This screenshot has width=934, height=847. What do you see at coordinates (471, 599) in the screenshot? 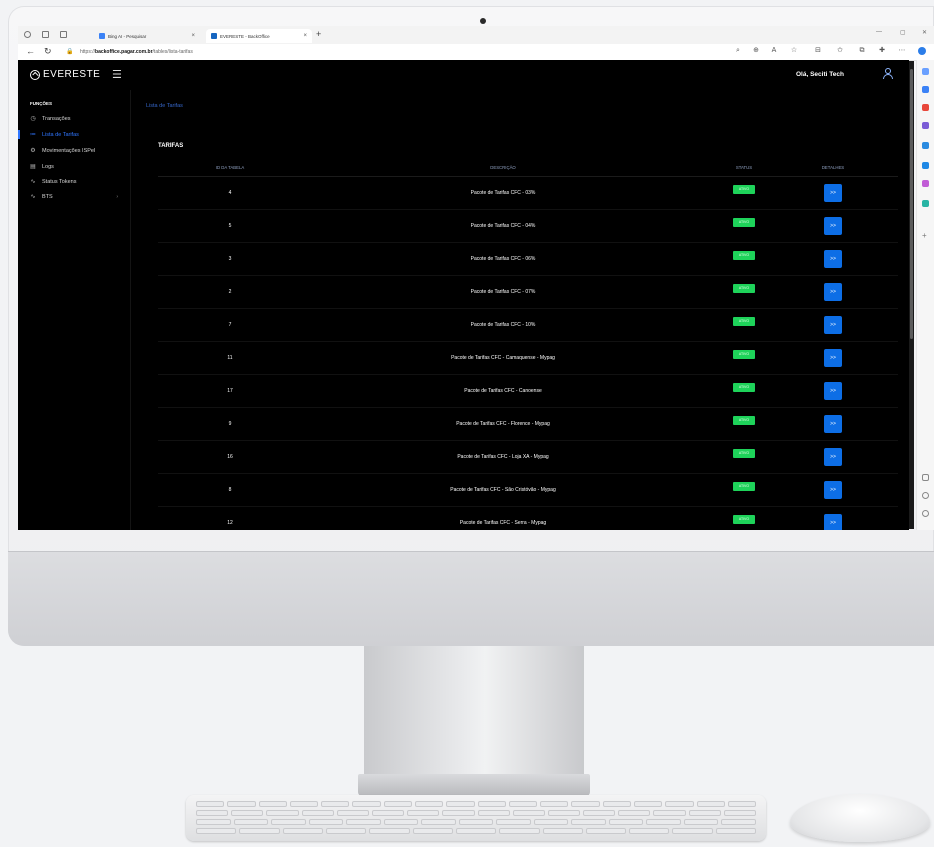
I see `imac-chin` at bounding box center [471, 599].